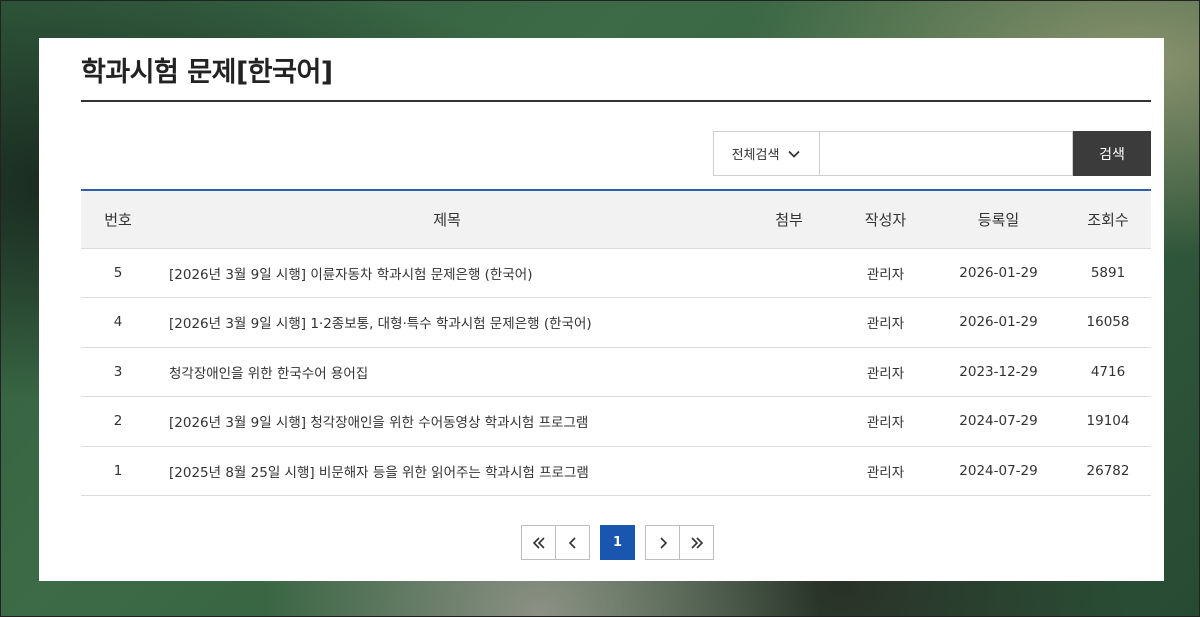  Describe the element at coordinates (946, 153) in the screenshot. I see `search-input` at that location.